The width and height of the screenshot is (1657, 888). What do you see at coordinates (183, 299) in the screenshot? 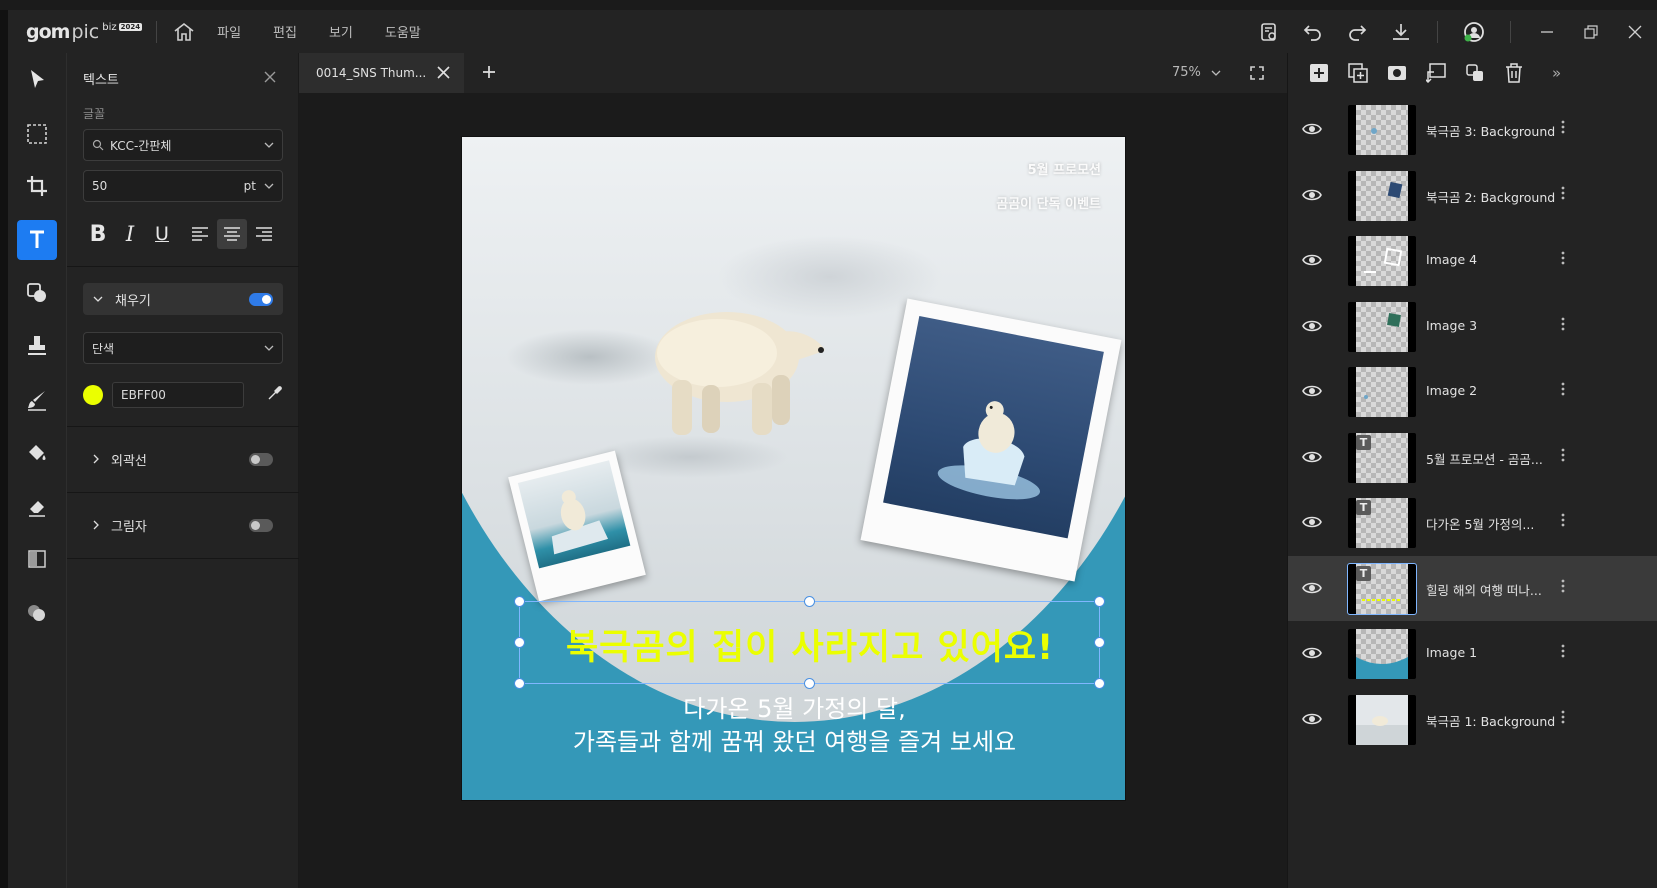
I see `fill-section-header: 채우기` at bounding box center [183, 299].